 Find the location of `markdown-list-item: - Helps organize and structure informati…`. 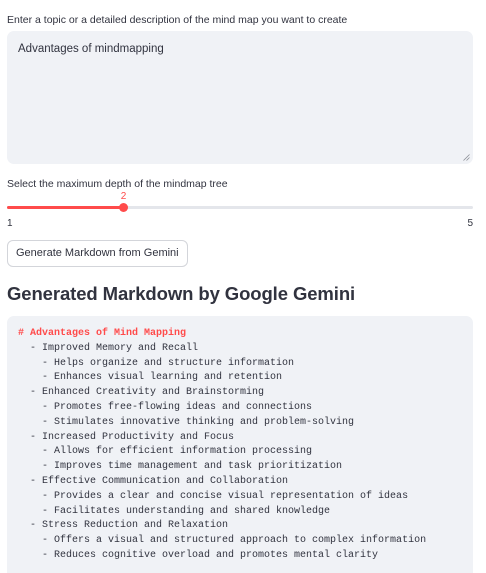

markdown-list-item: - Helps organize and structure informati… is located at coordinates (156, 363).